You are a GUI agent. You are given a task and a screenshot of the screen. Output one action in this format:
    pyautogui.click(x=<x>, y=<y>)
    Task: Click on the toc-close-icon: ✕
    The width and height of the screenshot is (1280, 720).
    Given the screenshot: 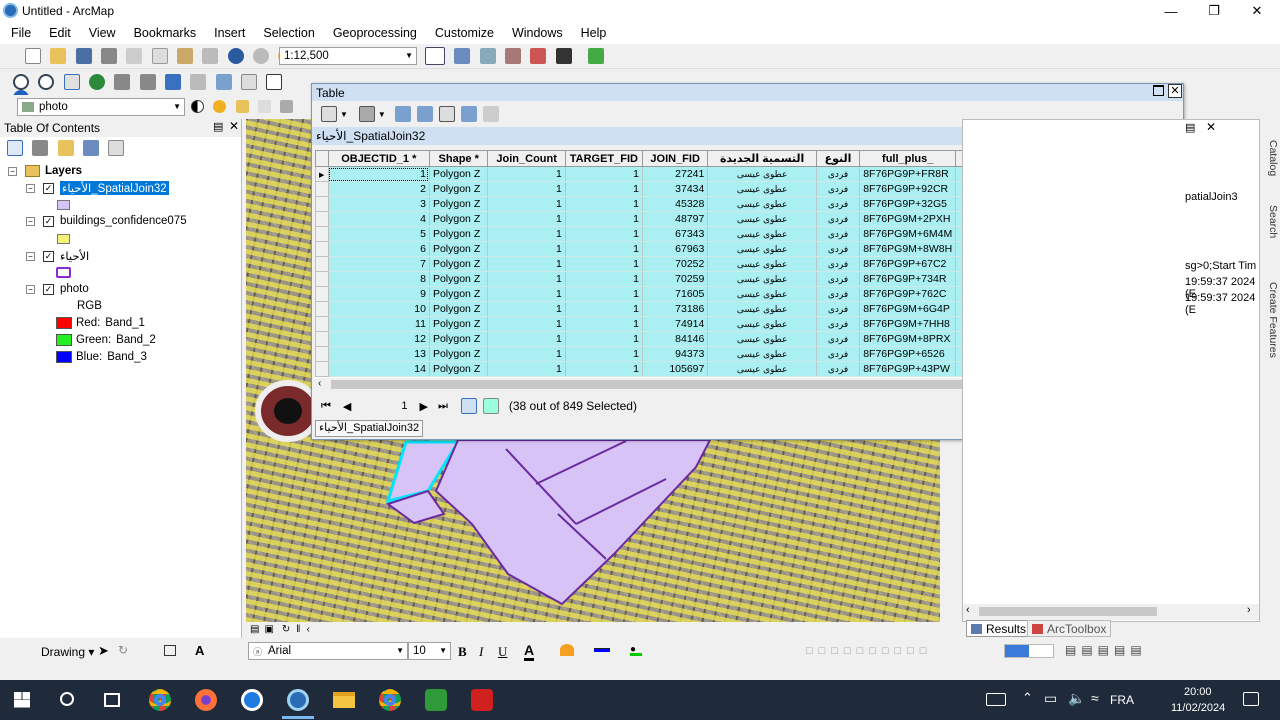 What is the action you would take?
    pyautogui.click(x=234, y=126)
    